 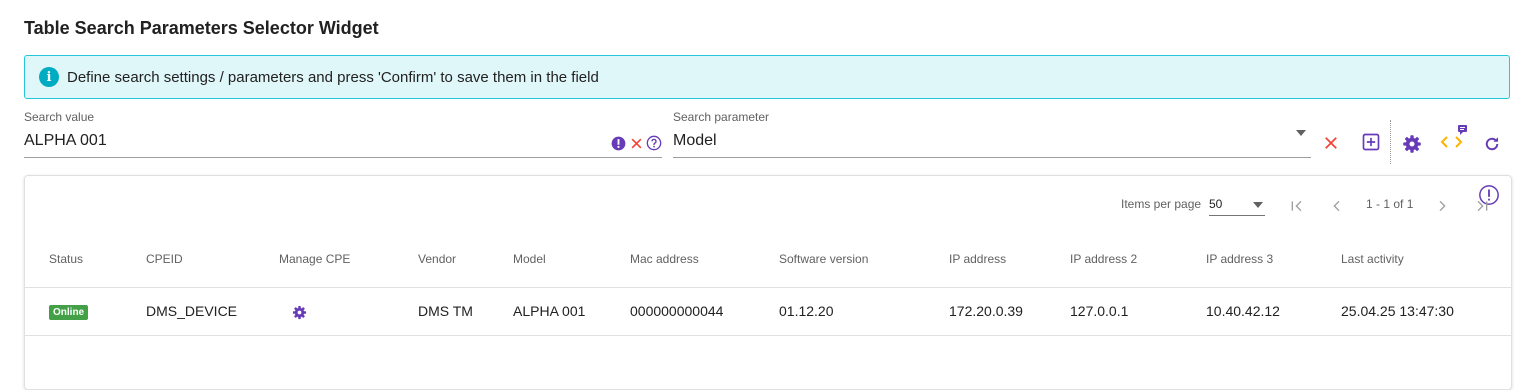 I want to click on gear-icon, so click(x=299, y=312).